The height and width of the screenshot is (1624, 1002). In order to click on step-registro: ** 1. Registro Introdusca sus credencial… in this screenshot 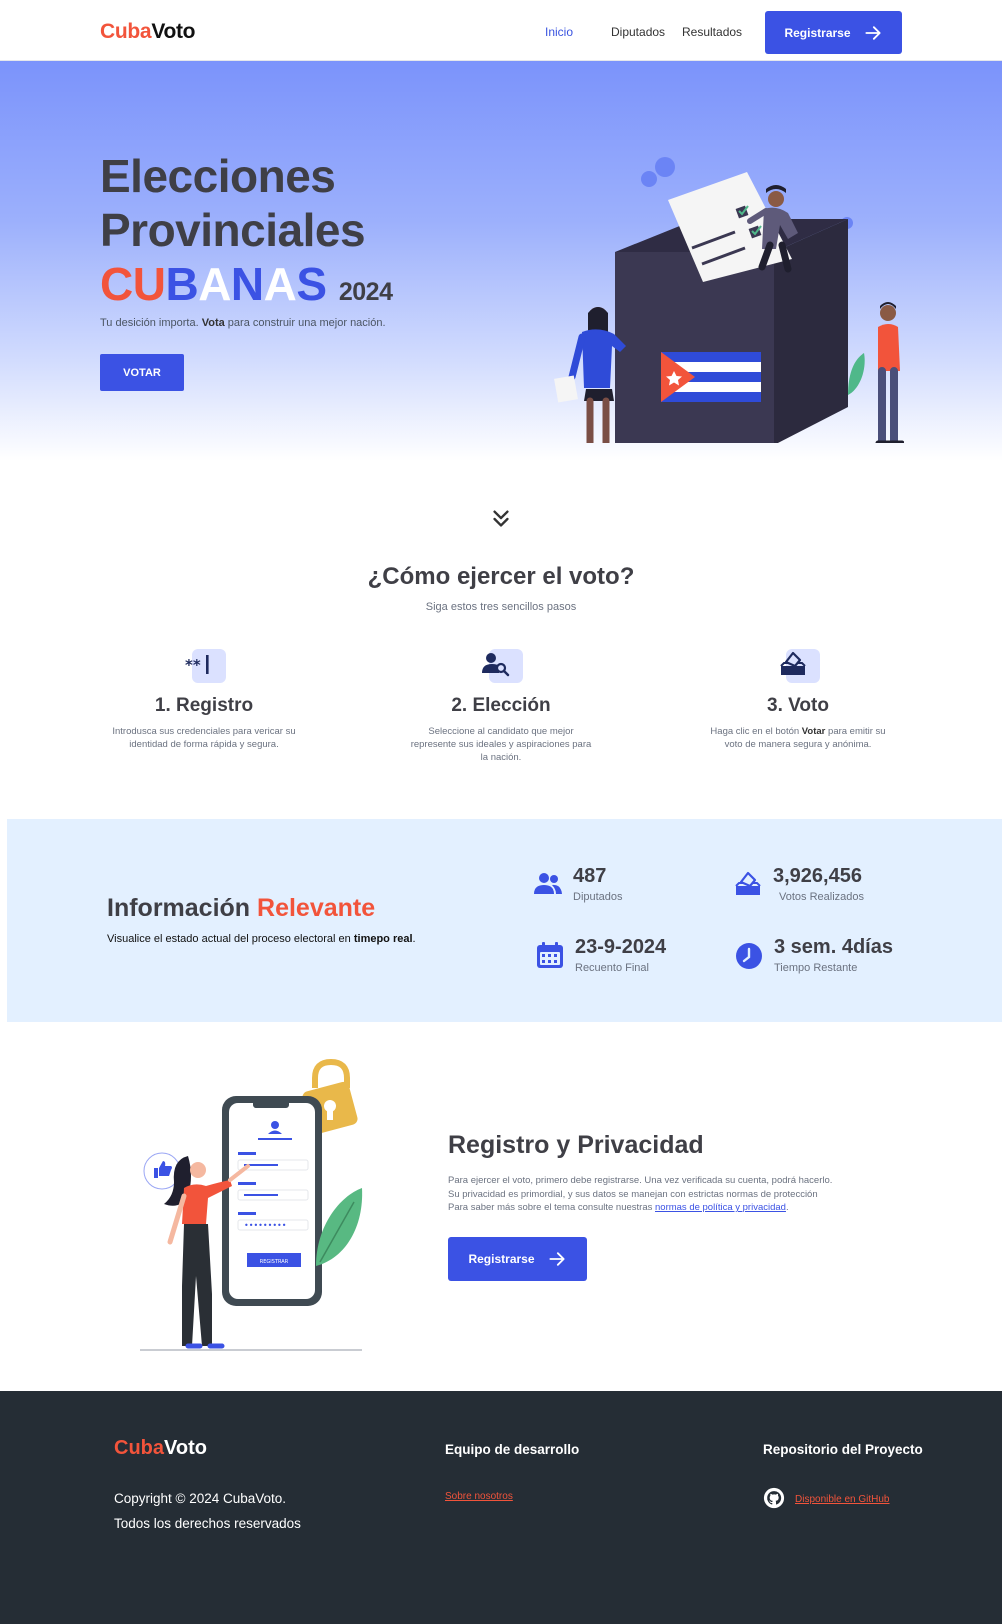, I will do `click(204, 700)`.